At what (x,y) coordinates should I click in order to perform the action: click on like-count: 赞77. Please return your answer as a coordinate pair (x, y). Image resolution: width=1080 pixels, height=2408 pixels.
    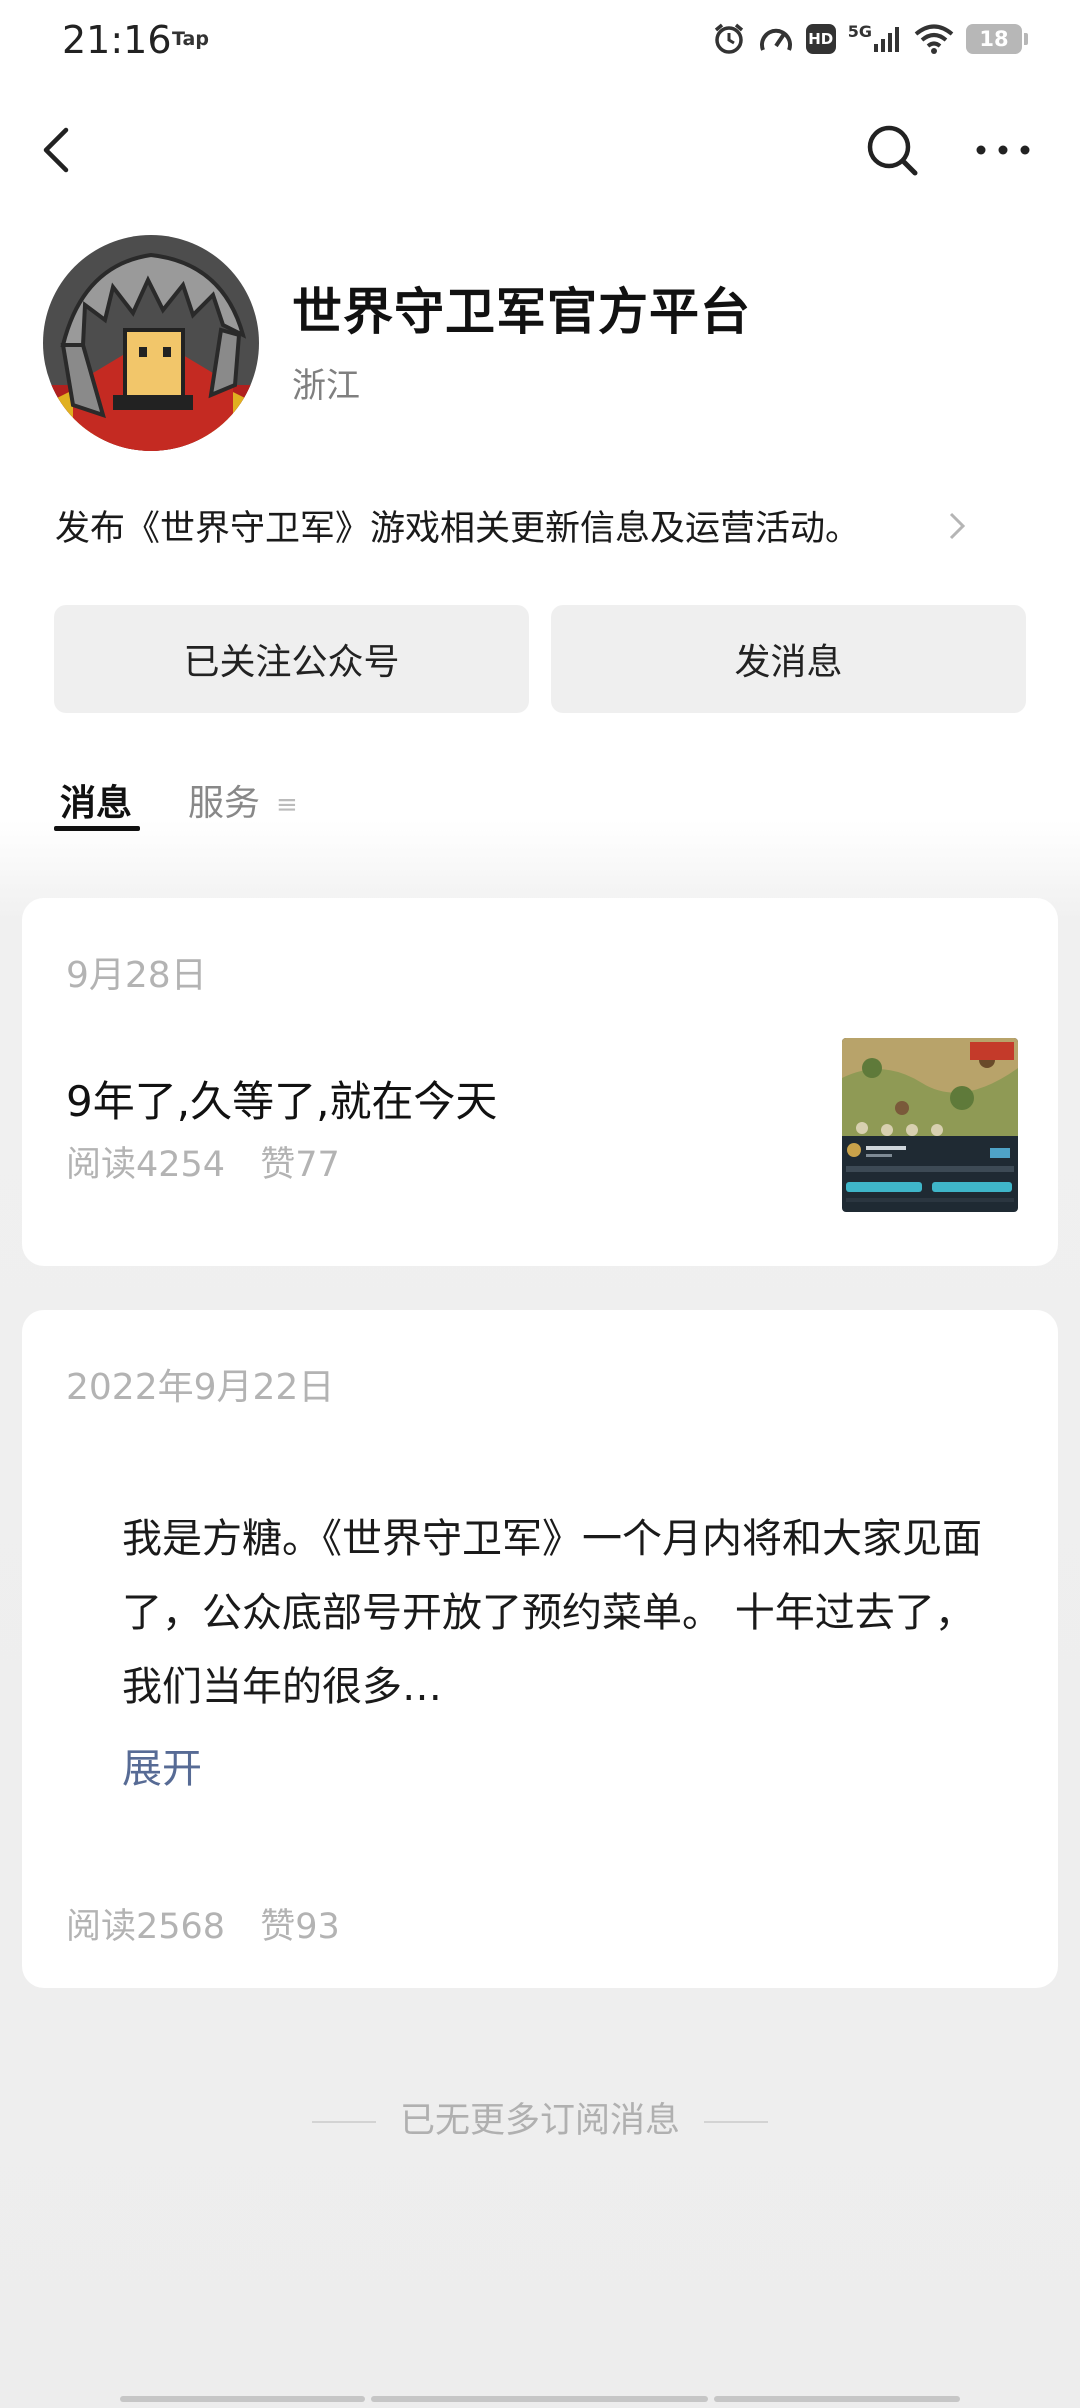
    Looking at the image, I should click on (300, 1165).